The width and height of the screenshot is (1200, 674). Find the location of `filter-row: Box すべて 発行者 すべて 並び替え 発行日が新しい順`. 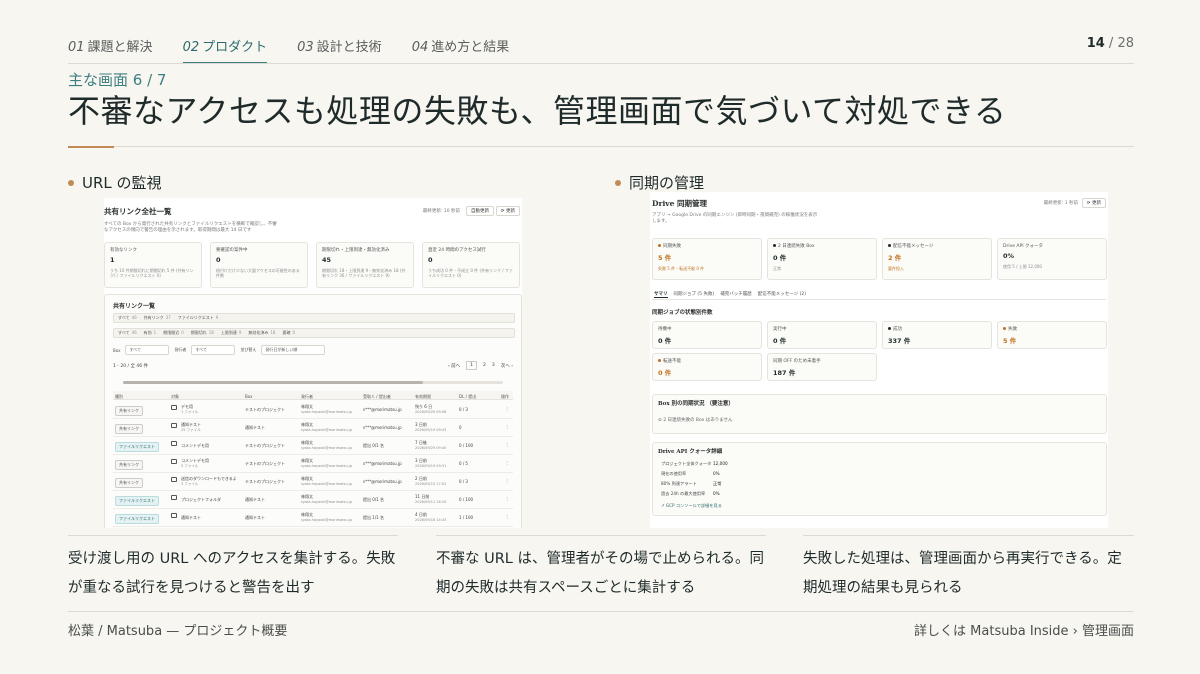

filter-row: Box すべて 発行者 すべて 並び替え 発行日が新しい順 is located at coordinates (219, 350).